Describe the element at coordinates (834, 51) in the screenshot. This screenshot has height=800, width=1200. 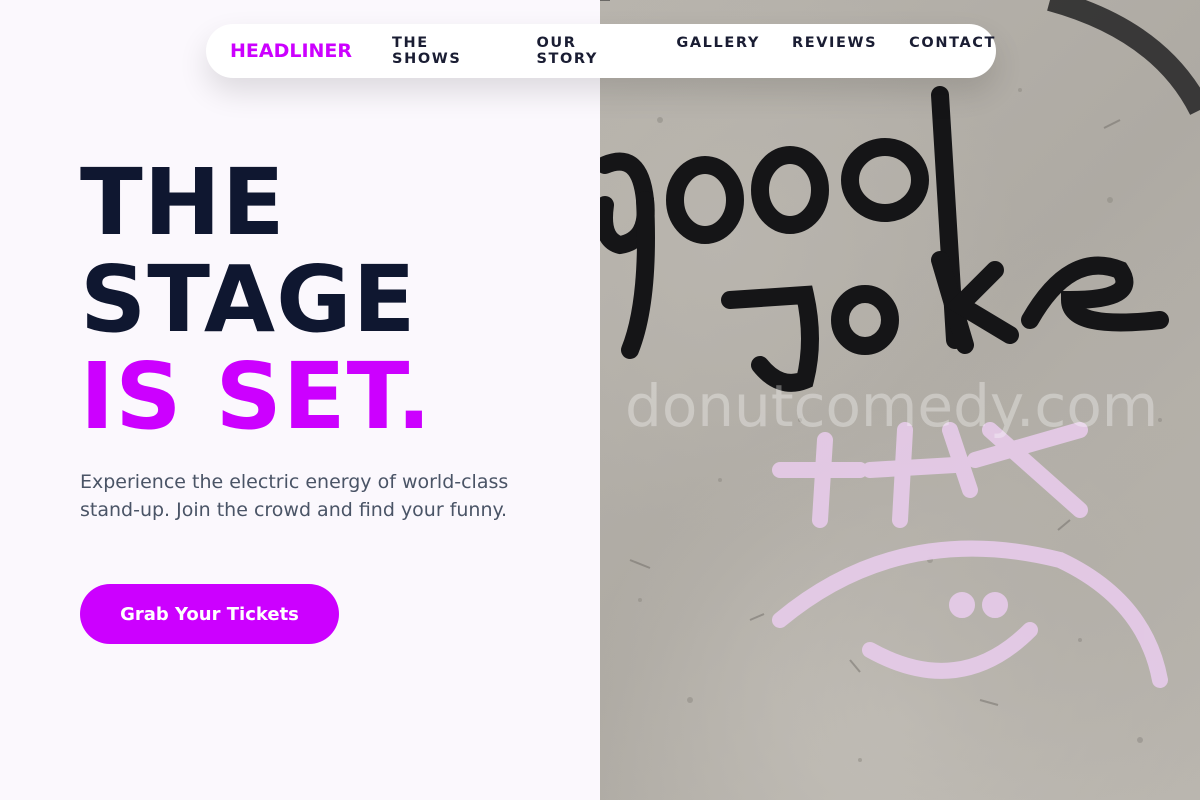
I see `nav-item-reviews: REVIEWS` at that location.